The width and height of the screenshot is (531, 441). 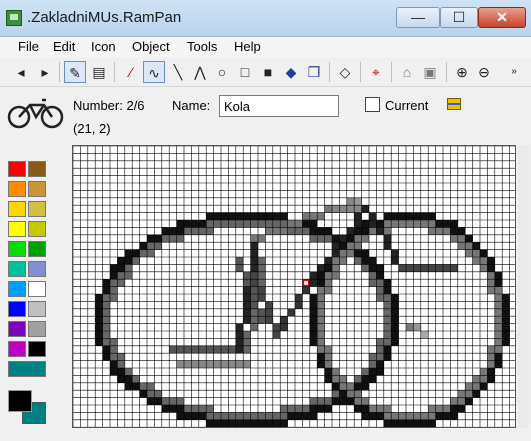 What do you see at coordinates (245, 72) in the screenshot?
I see `rectangle-icon: □` at bounding box center [245, 72].